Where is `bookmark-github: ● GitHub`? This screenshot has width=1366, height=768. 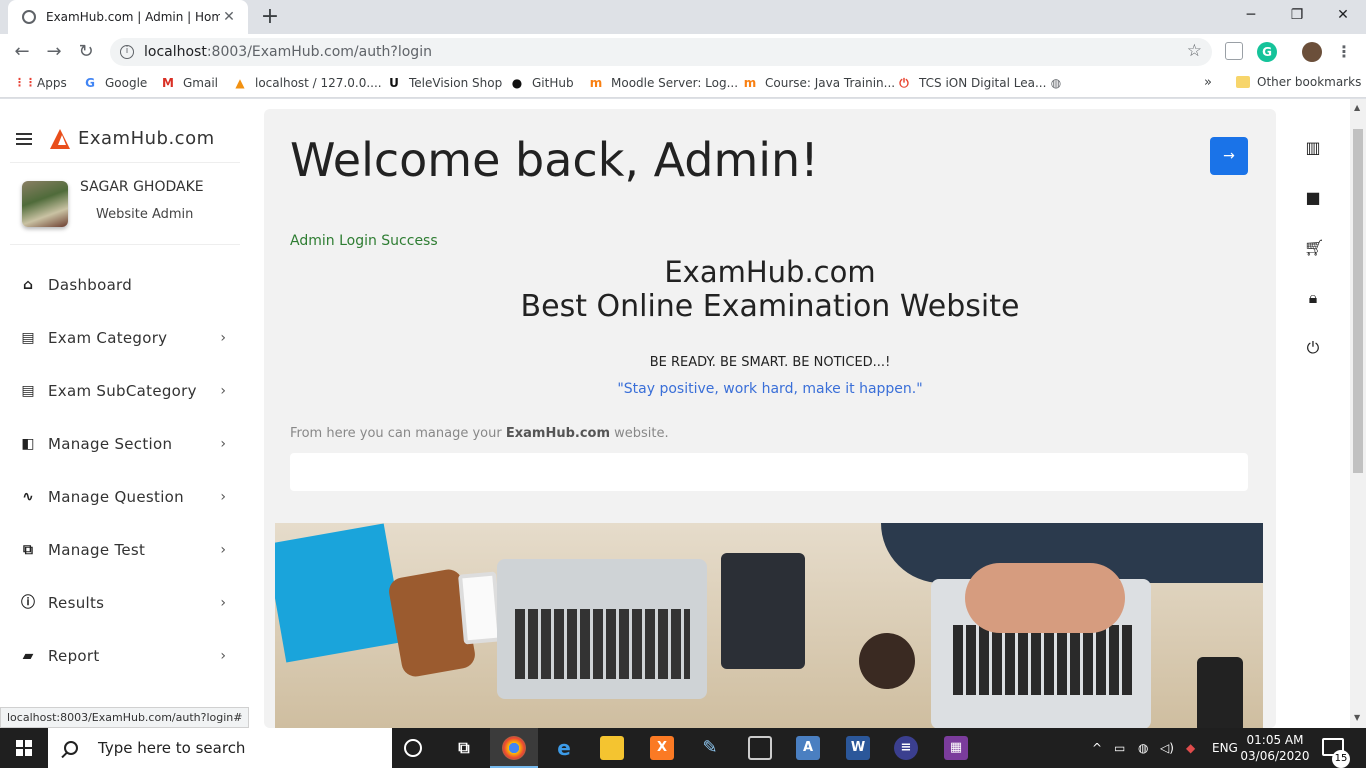
bookmark-github: ● GitHub is located at coordinates (541, 83).